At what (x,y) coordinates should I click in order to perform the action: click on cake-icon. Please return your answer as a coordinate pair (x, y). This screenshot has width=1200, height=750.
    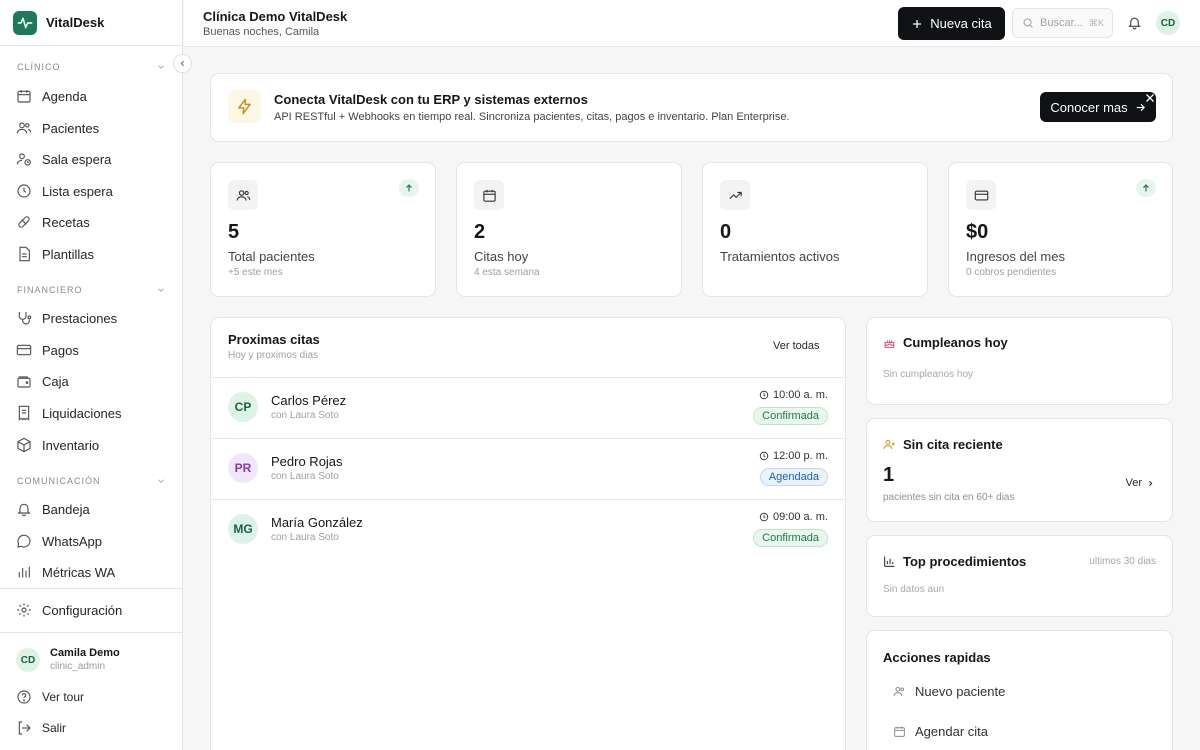
    Looking at the image, I should click on (889, 344).